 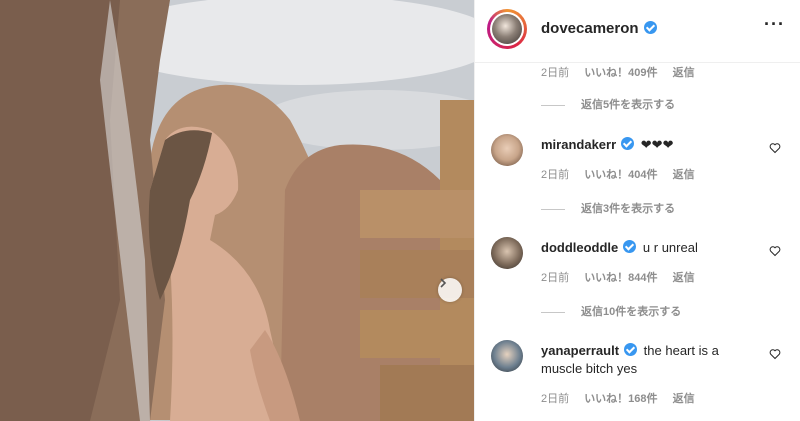 What do you see at coordinates (608, 208) in the screenshot?
I see `view-replies-button: 返信3件を表示する` at bounding box center [608, 208].